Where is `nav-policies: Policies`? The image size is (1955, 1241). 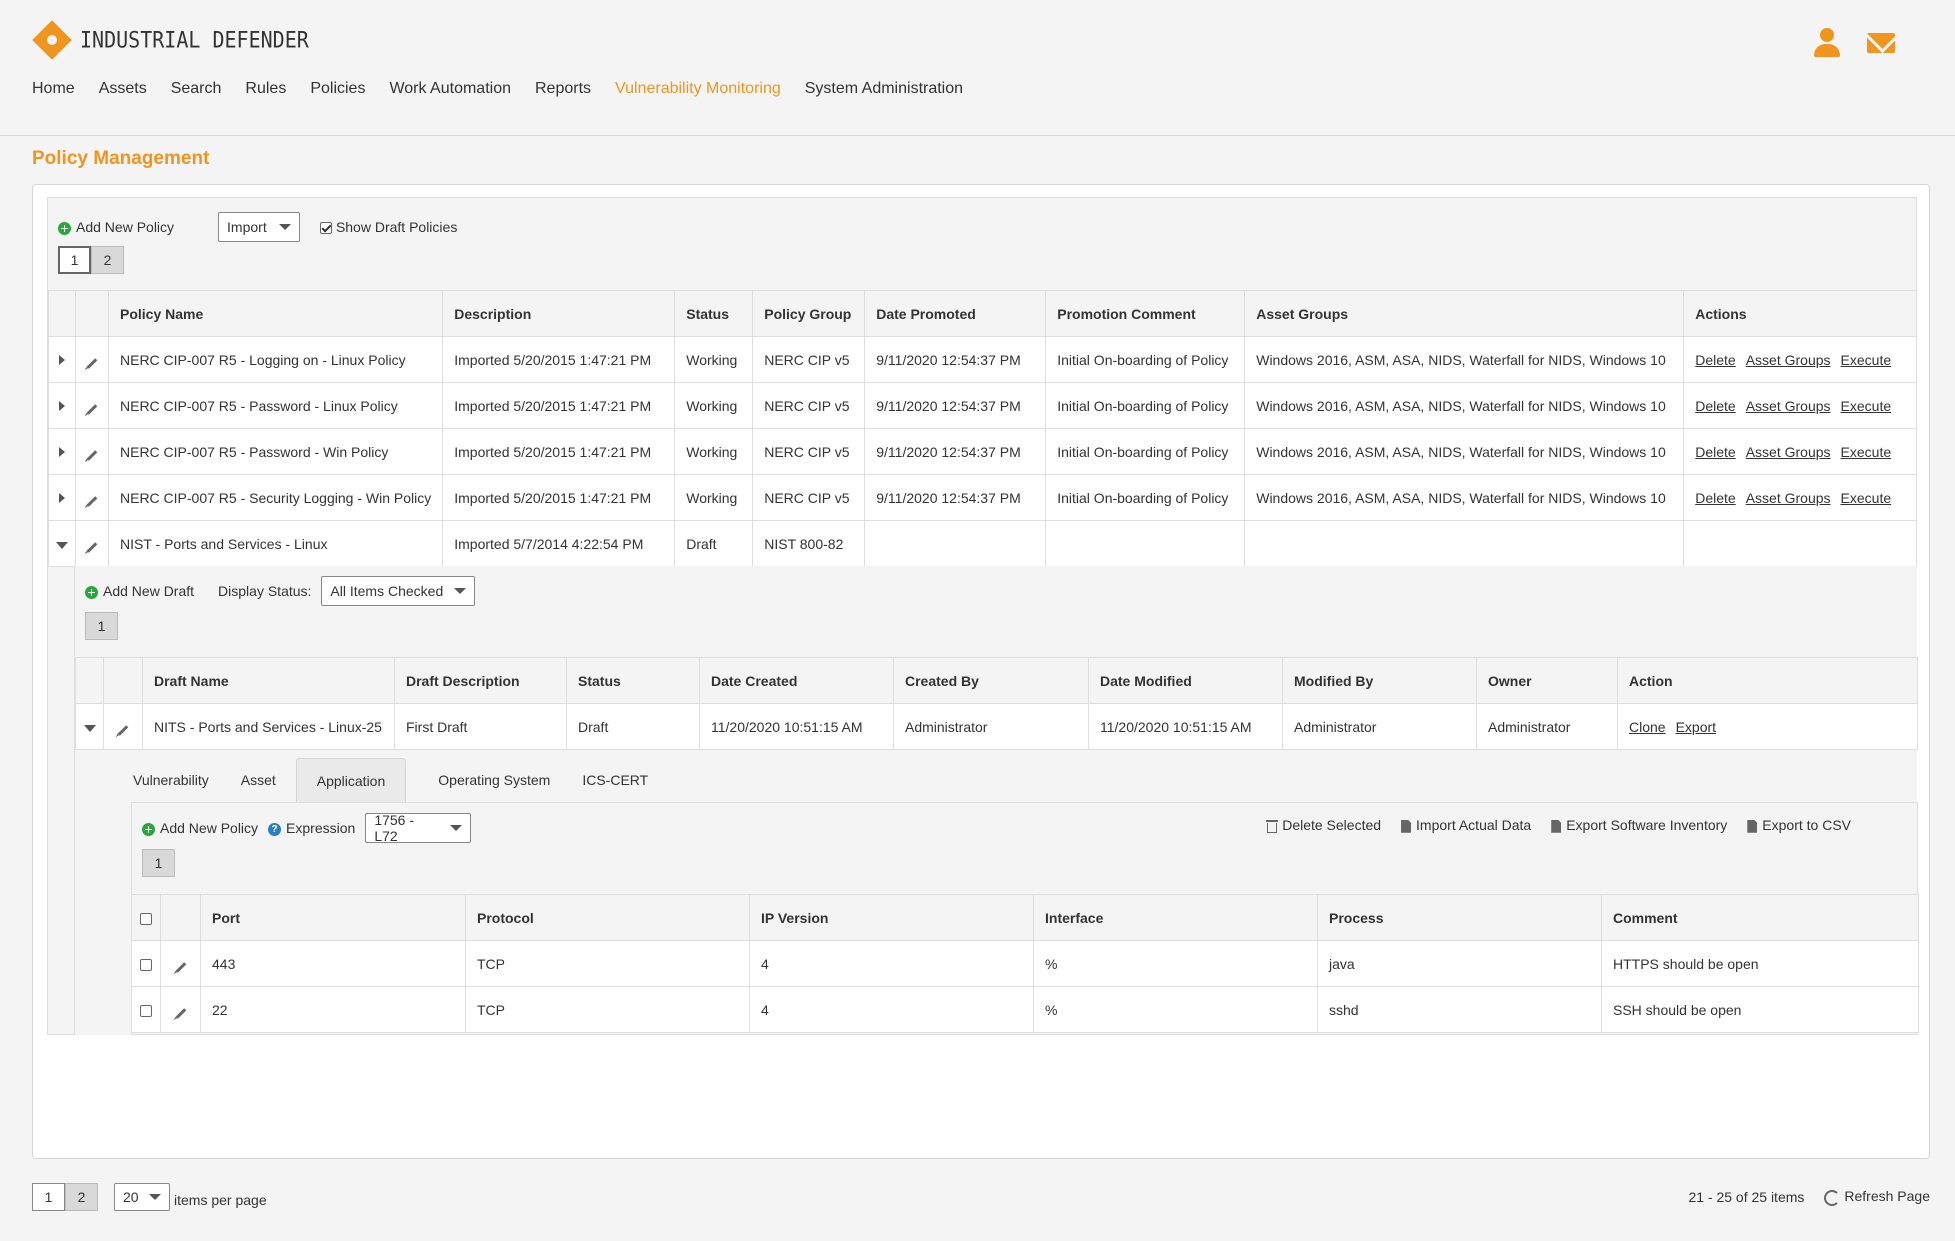
nav-policies: Policies is located at coordinates (337, 89).